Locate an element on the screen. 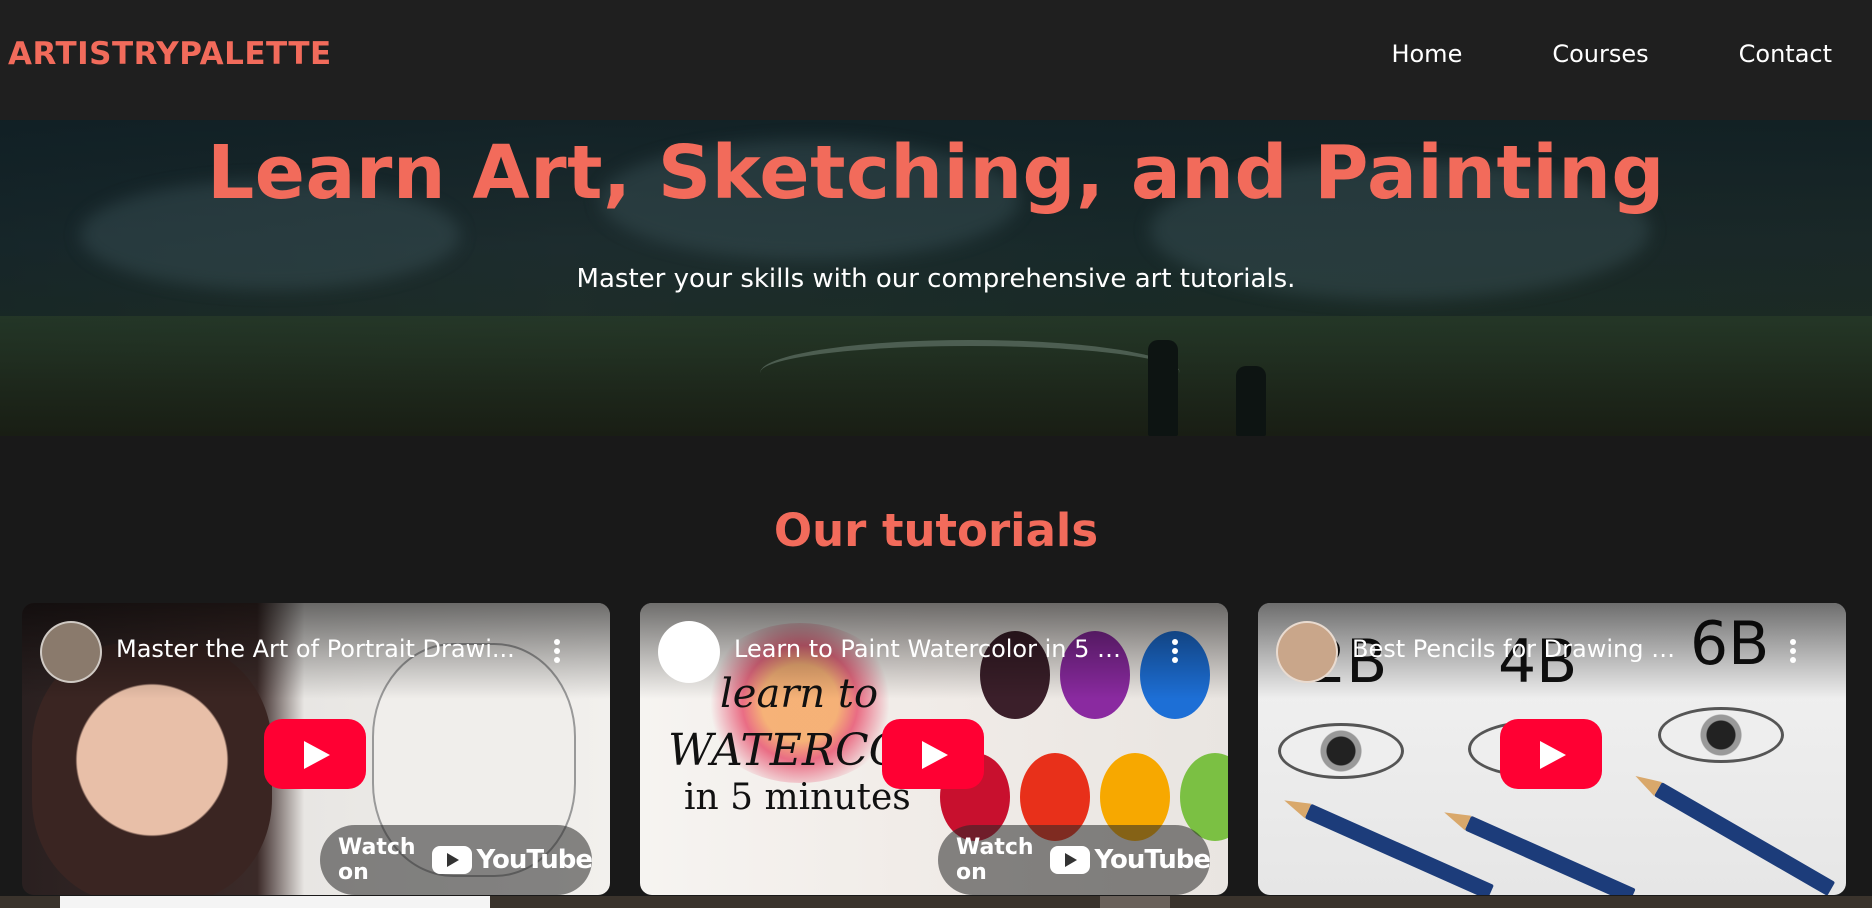  page-bottom-edge is located at coordinates (936, 902).